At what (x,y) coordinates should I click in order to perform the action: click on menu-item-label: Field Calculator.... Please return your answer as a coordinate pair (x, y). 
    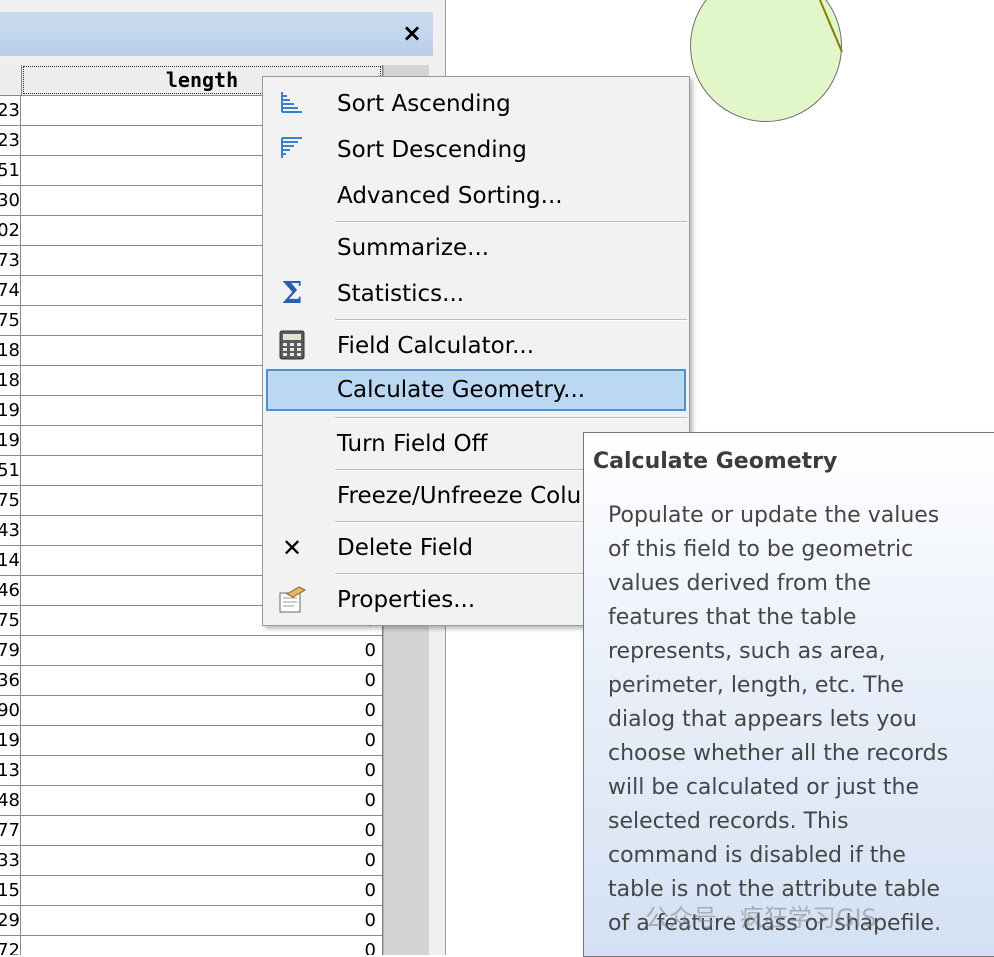
    Looking at the image, I should click on (436, 346).